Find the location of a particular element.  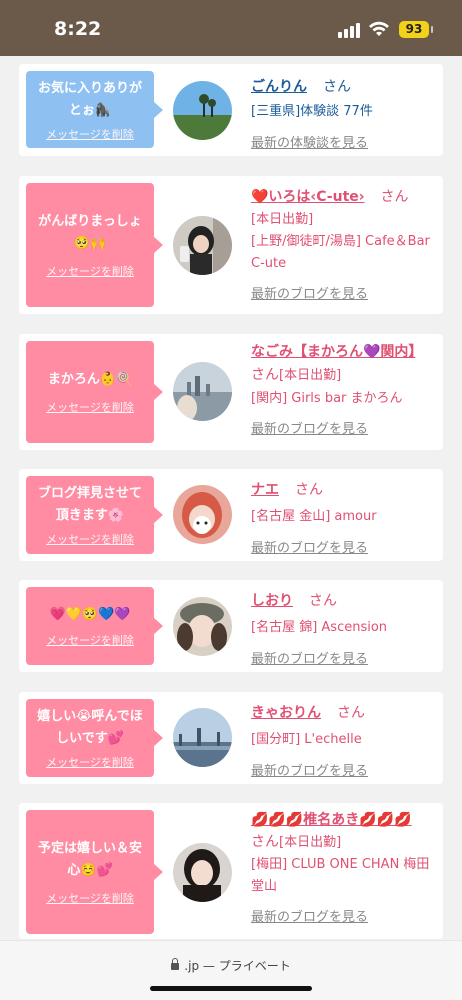

detail-text: [名古屋 錦] Ascension is located at coordinates (319, 627).